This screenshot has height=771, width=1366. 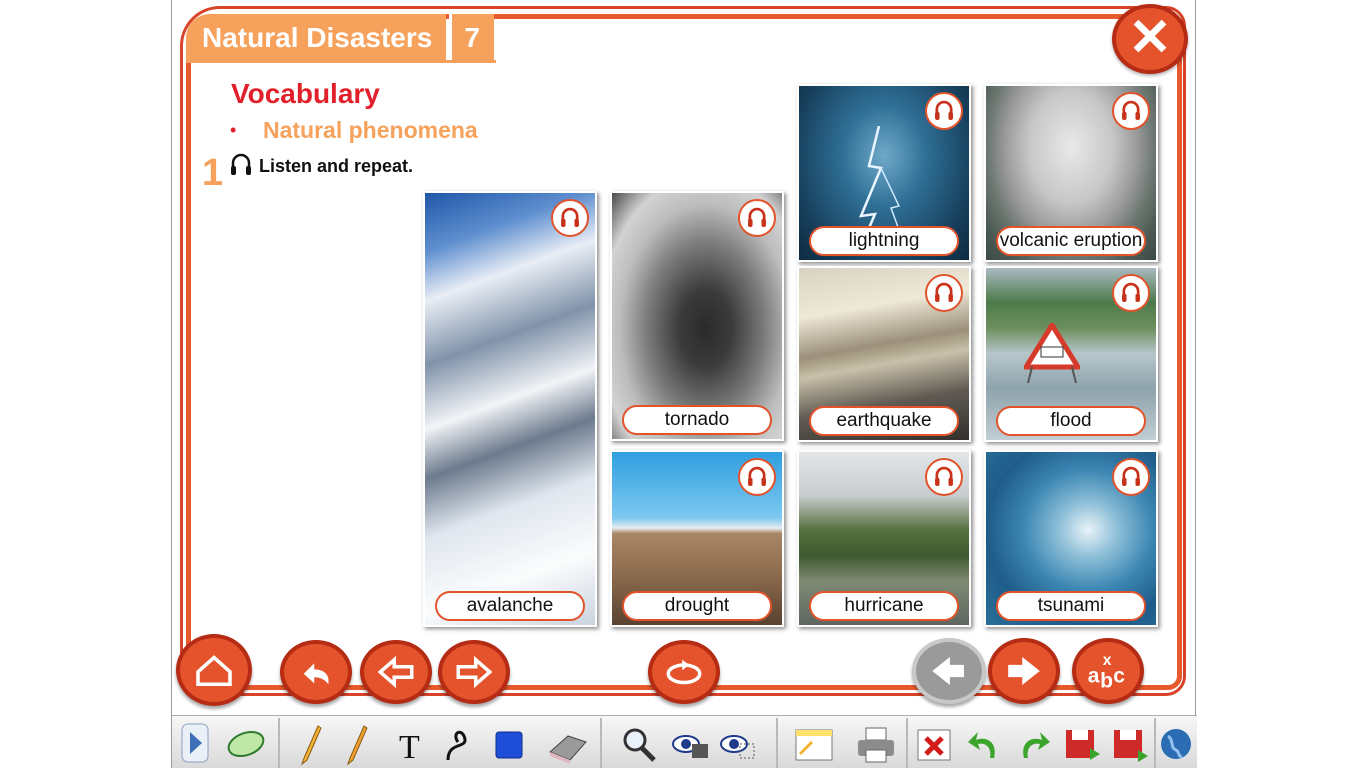 I want to click on card-avalanche: avalanche, so click(x=510, y=409).